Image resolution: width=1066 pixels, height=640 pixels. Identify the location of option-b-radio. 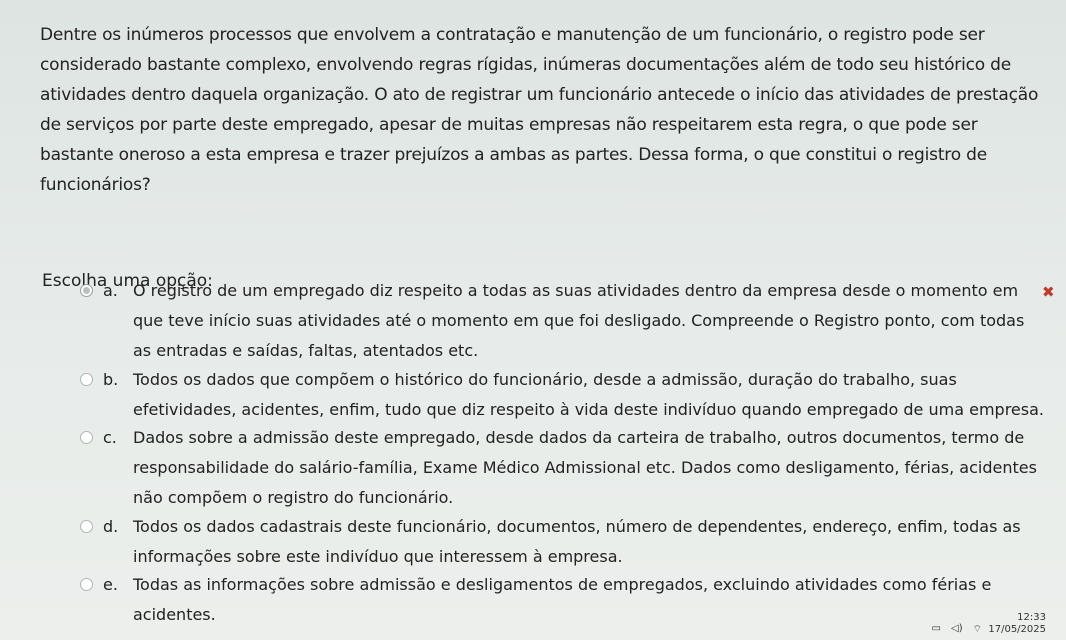
(86, 379).